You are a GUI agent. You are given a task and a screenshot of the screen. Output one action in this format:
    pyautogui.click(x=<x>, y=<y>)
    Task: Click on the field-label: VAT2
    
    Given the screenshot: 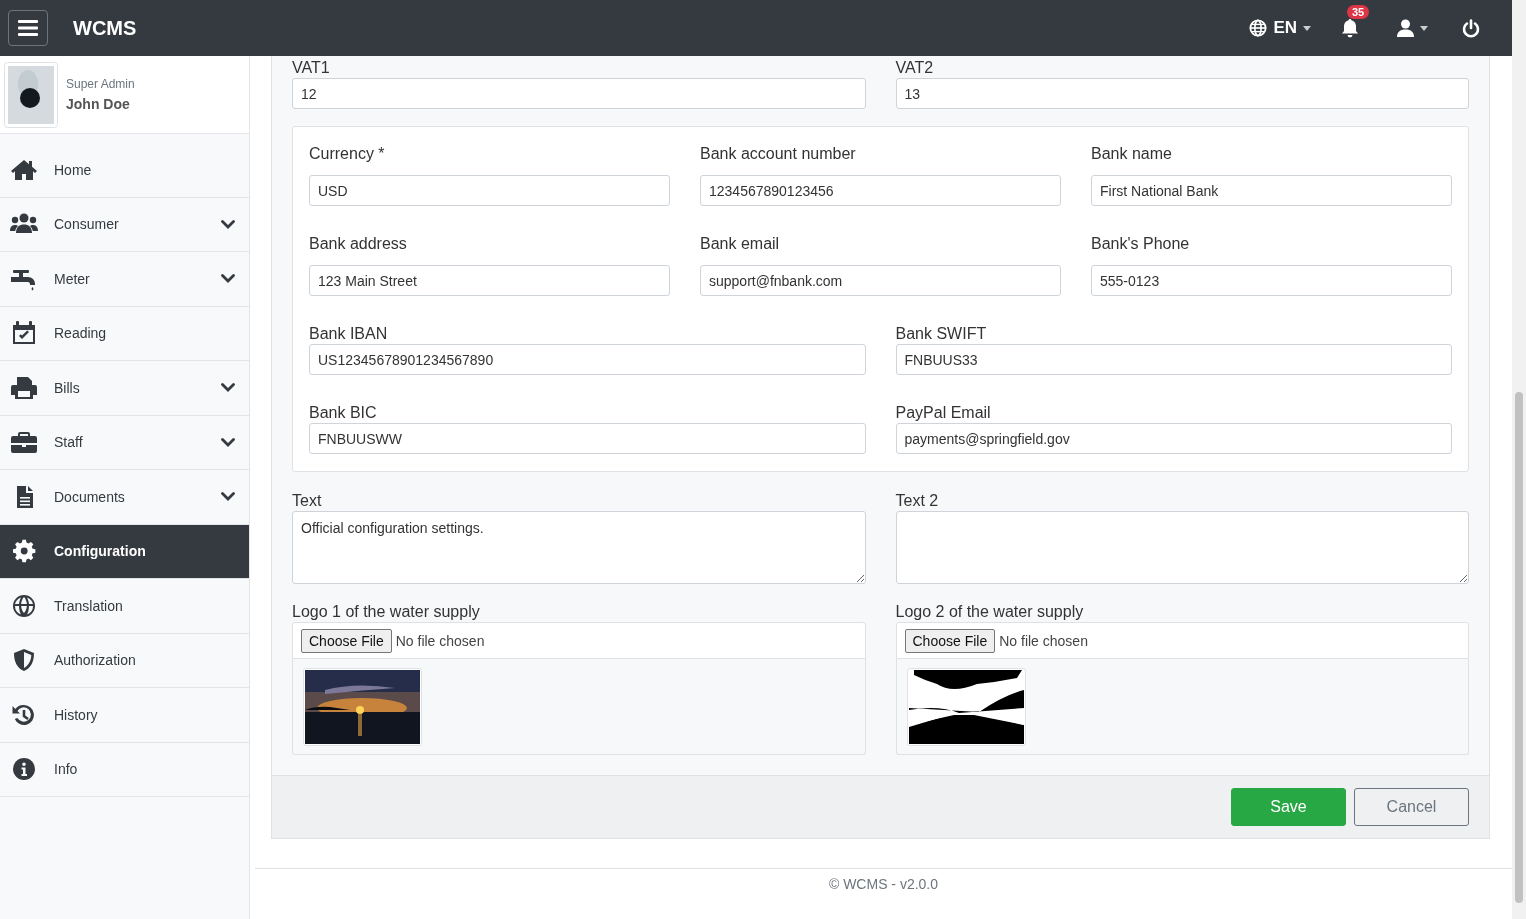 What is the action you would take?
    pyautogui.click(x=915, y=68)
    